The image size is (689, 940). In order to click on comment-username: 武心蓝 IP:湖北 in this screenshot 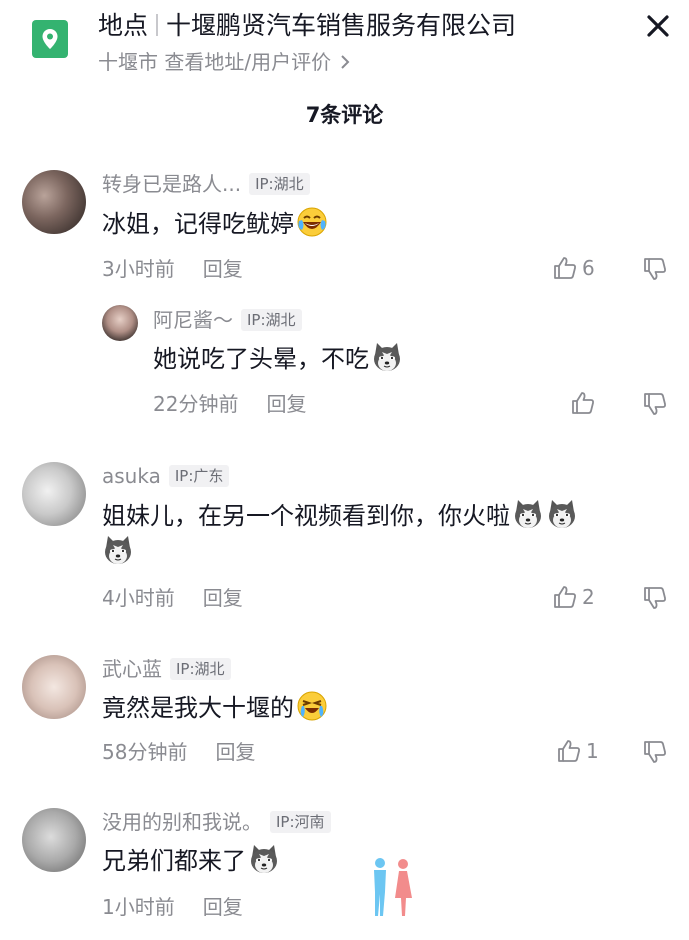, I will do `click(166, 669)`.